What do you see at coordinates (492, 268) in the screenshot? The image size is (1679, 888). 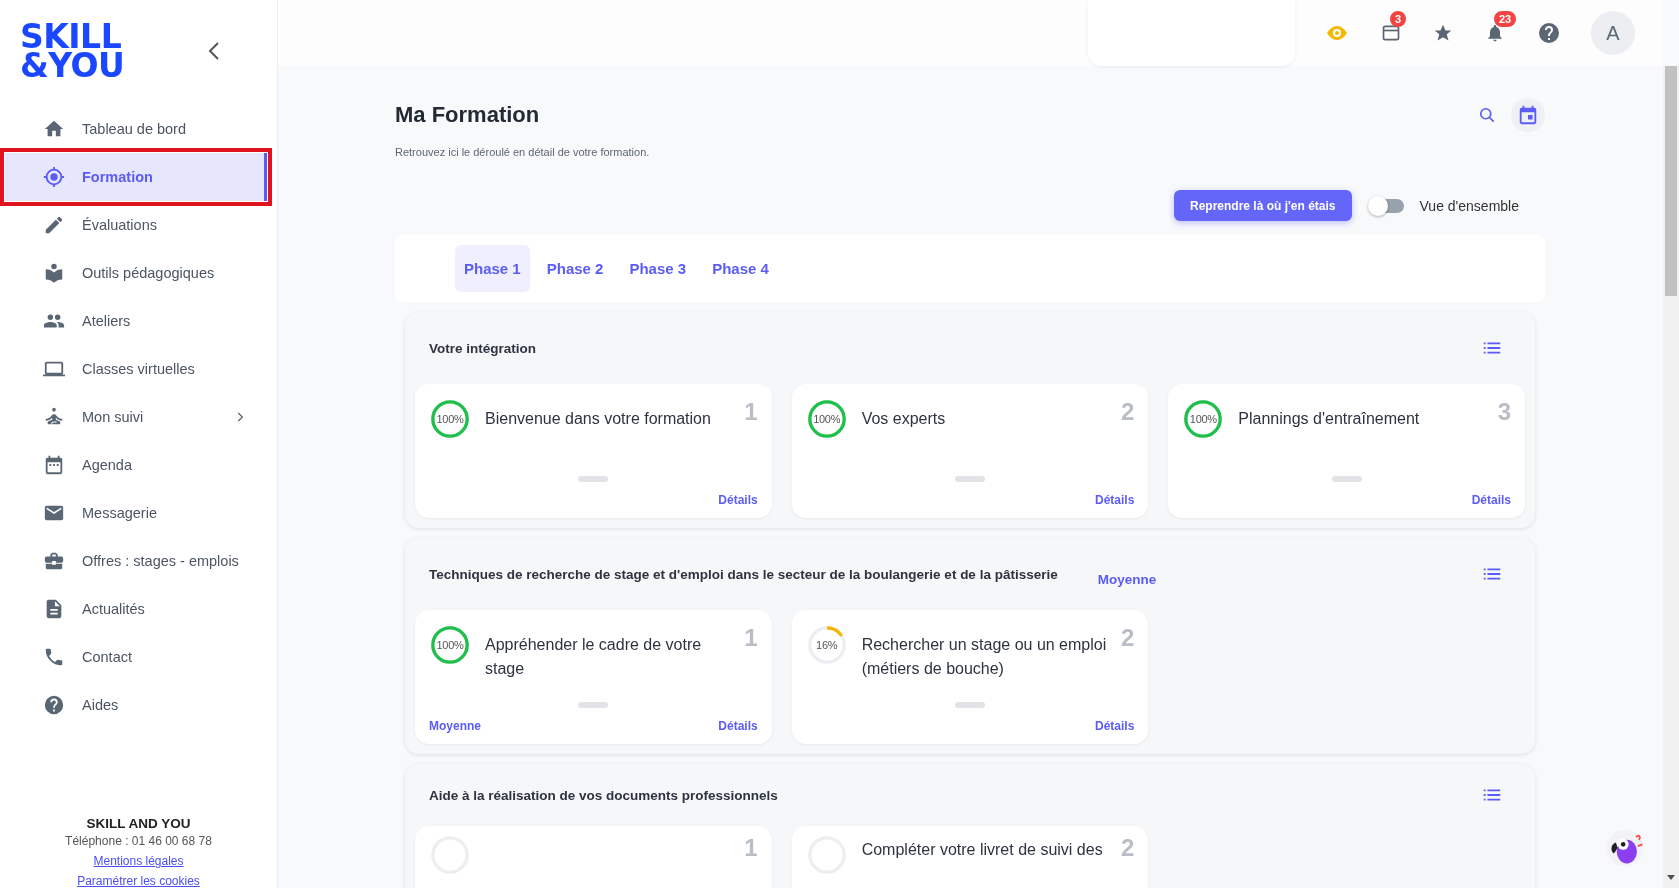 I see `phase-tab: Phase 1` at bounding box center [492, 268].